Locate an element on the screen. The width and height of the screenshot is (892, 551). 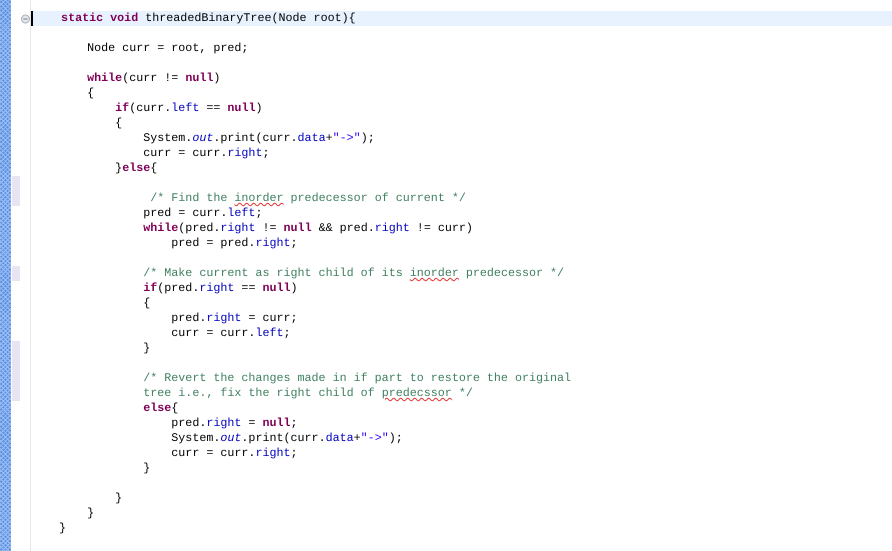
code-line: pred.right = null; is located at coordinates (234, 423).